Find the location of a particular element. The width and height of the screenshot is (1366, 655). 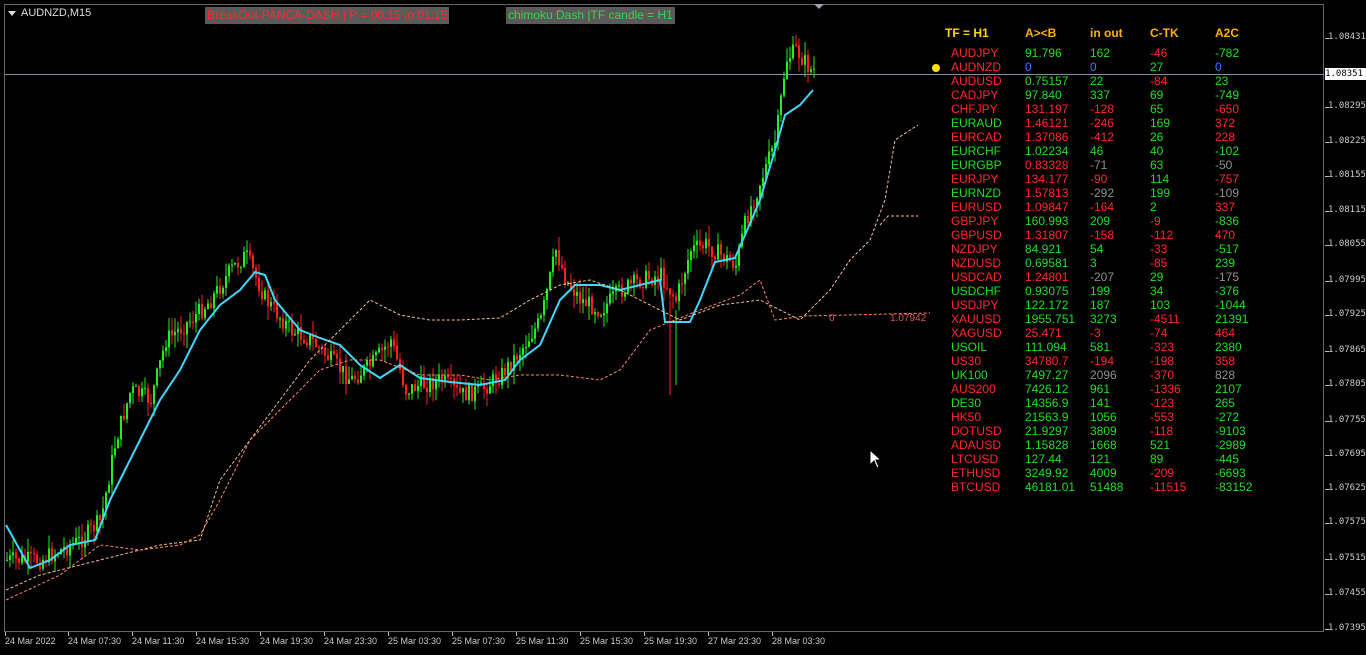

dashboard-value: 46 is located at coordinates (1097, 151).